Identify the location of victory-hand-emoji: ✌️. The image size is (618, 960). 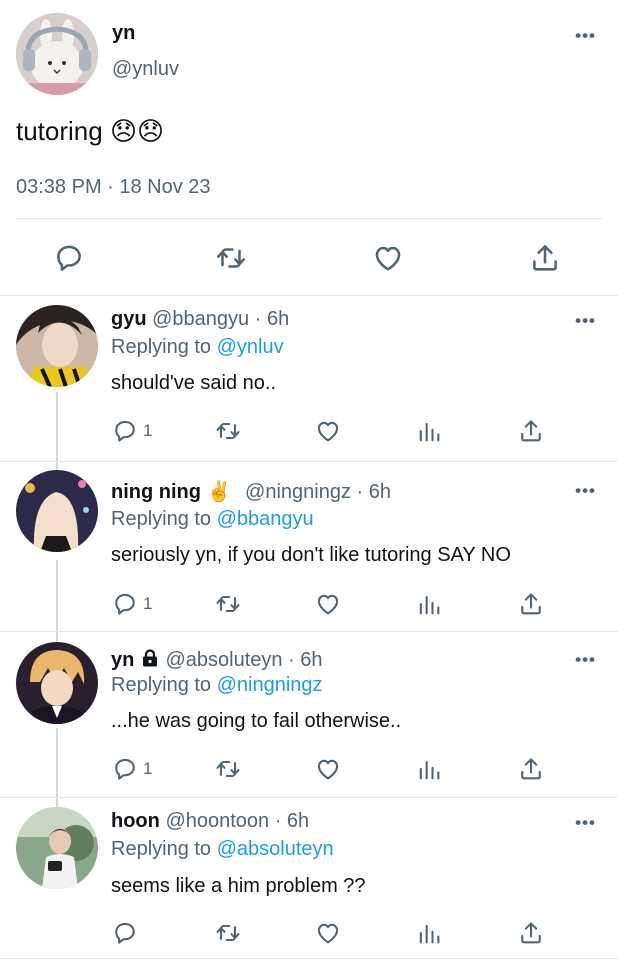
(219, 492).